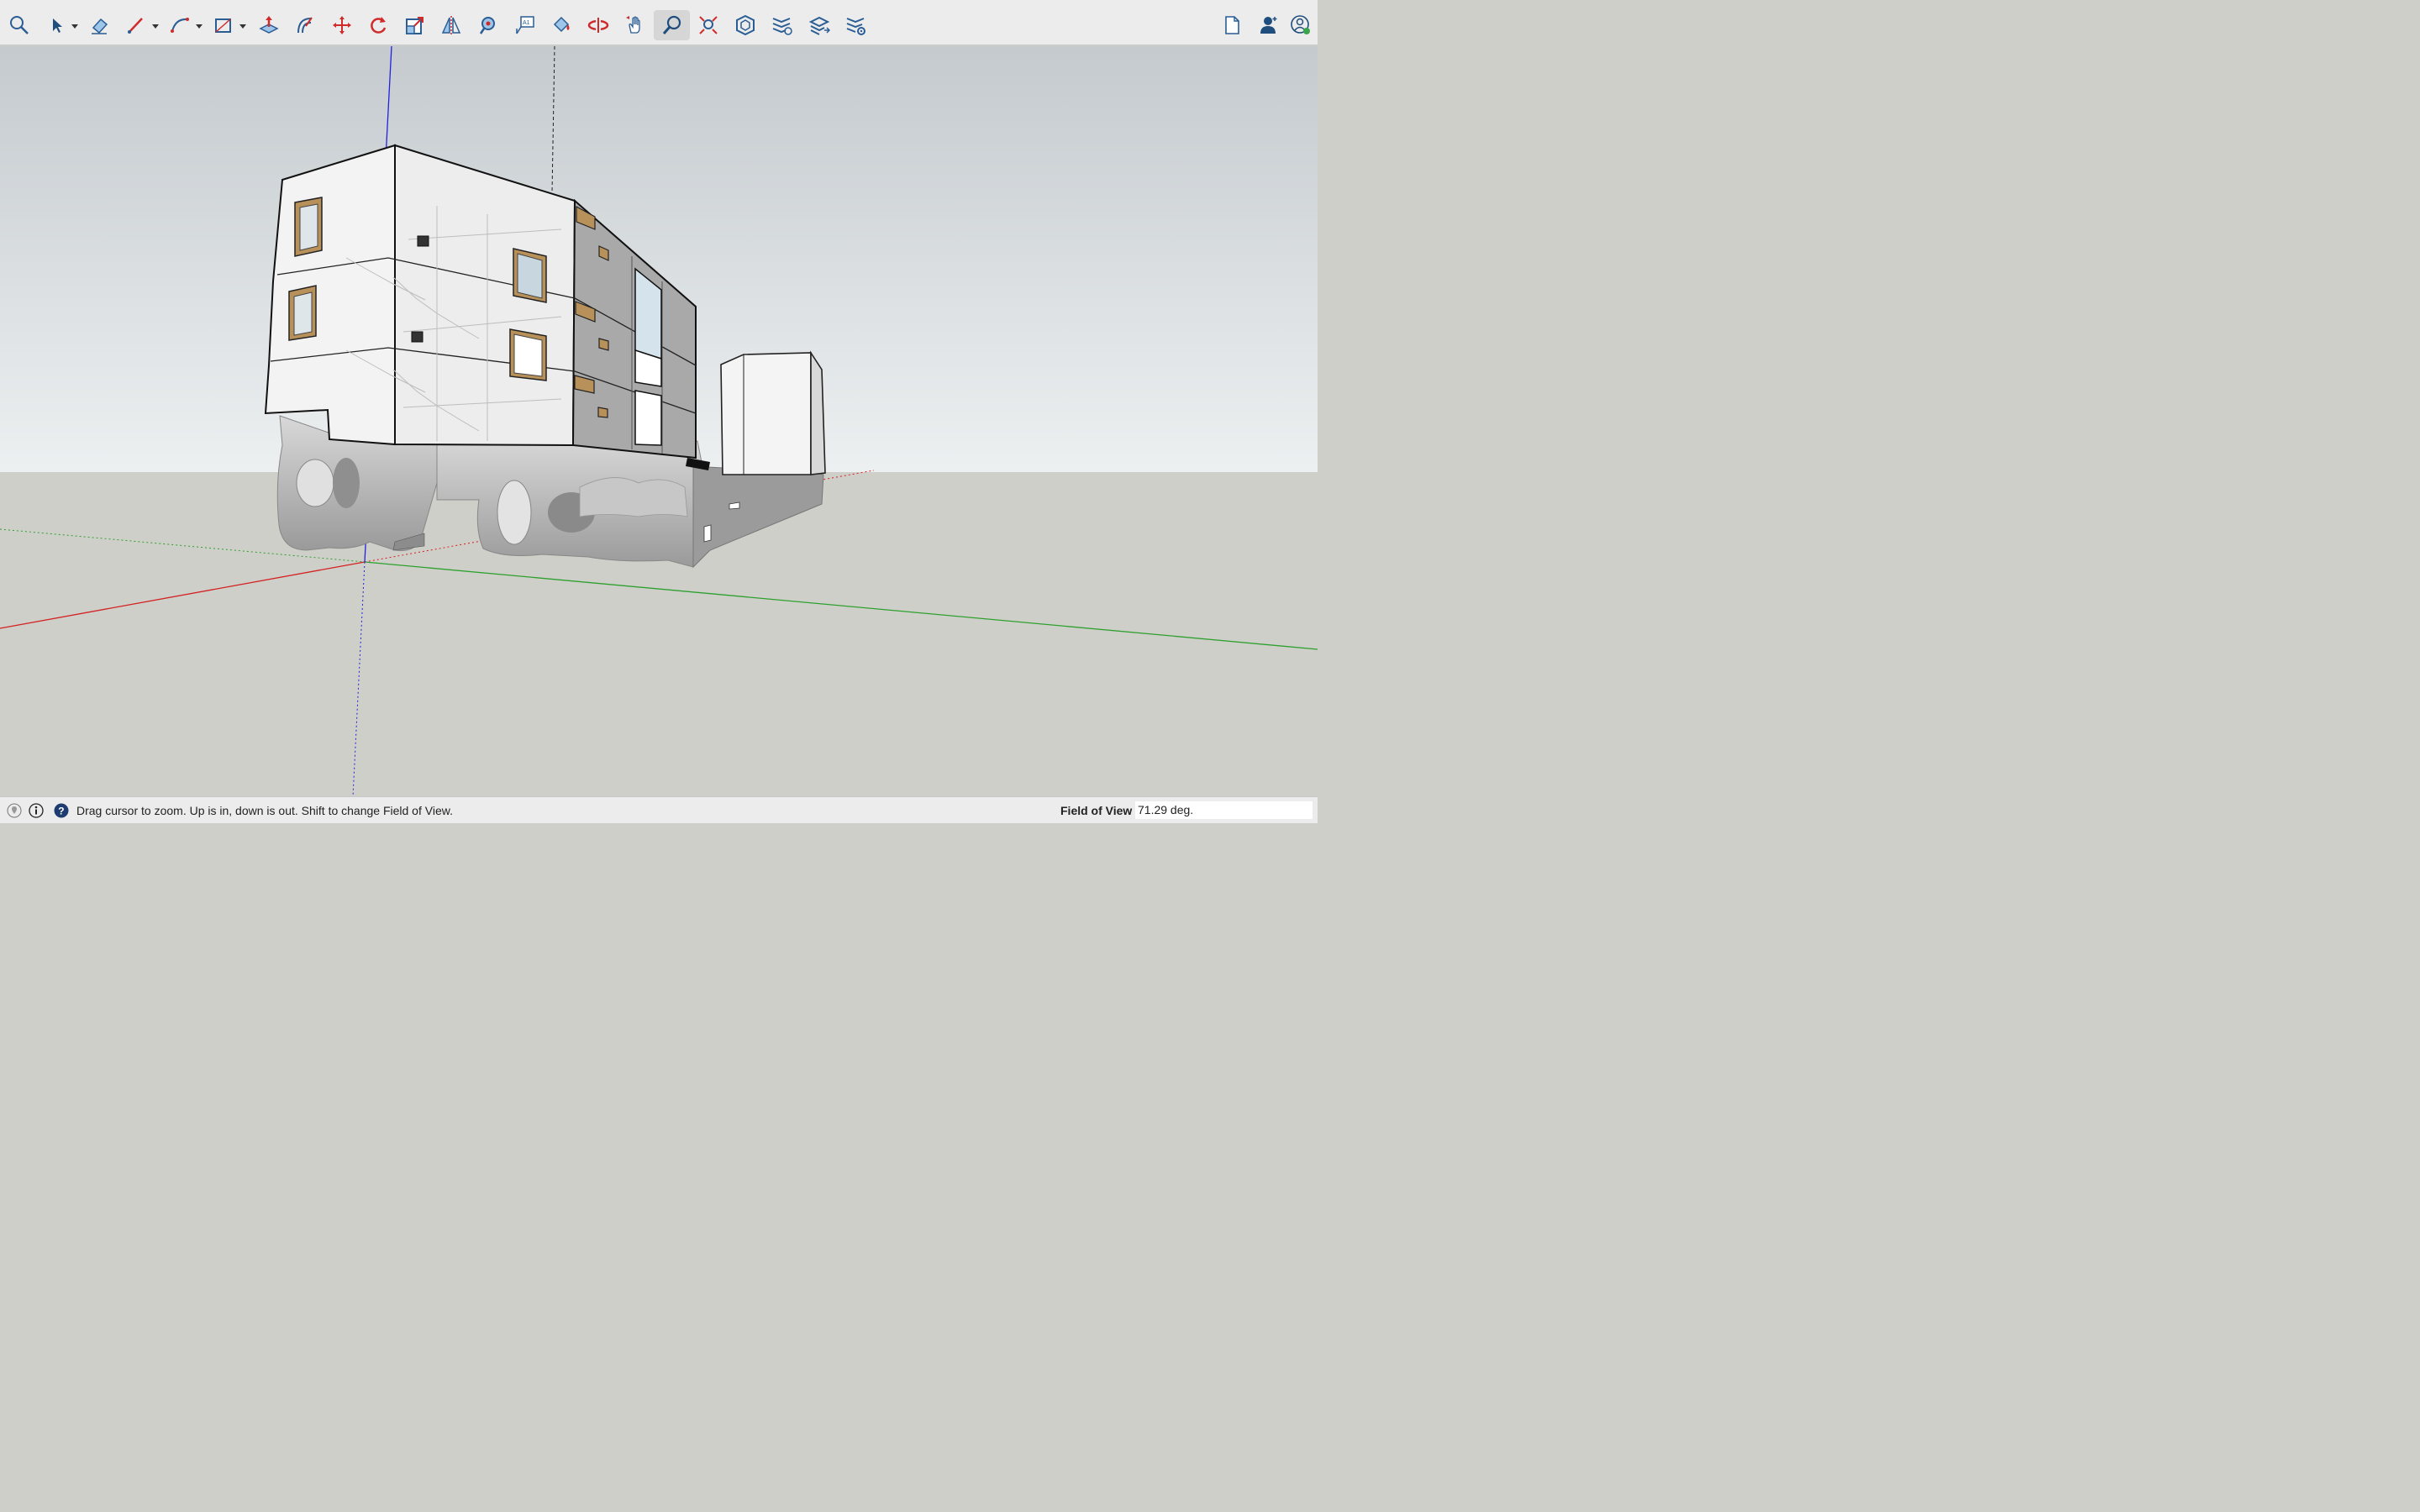 This screenshot has height=1512, width=2420. Describe the element at coordinates (99, 25) in the screenshot. I see `eraser-icon` at that location.